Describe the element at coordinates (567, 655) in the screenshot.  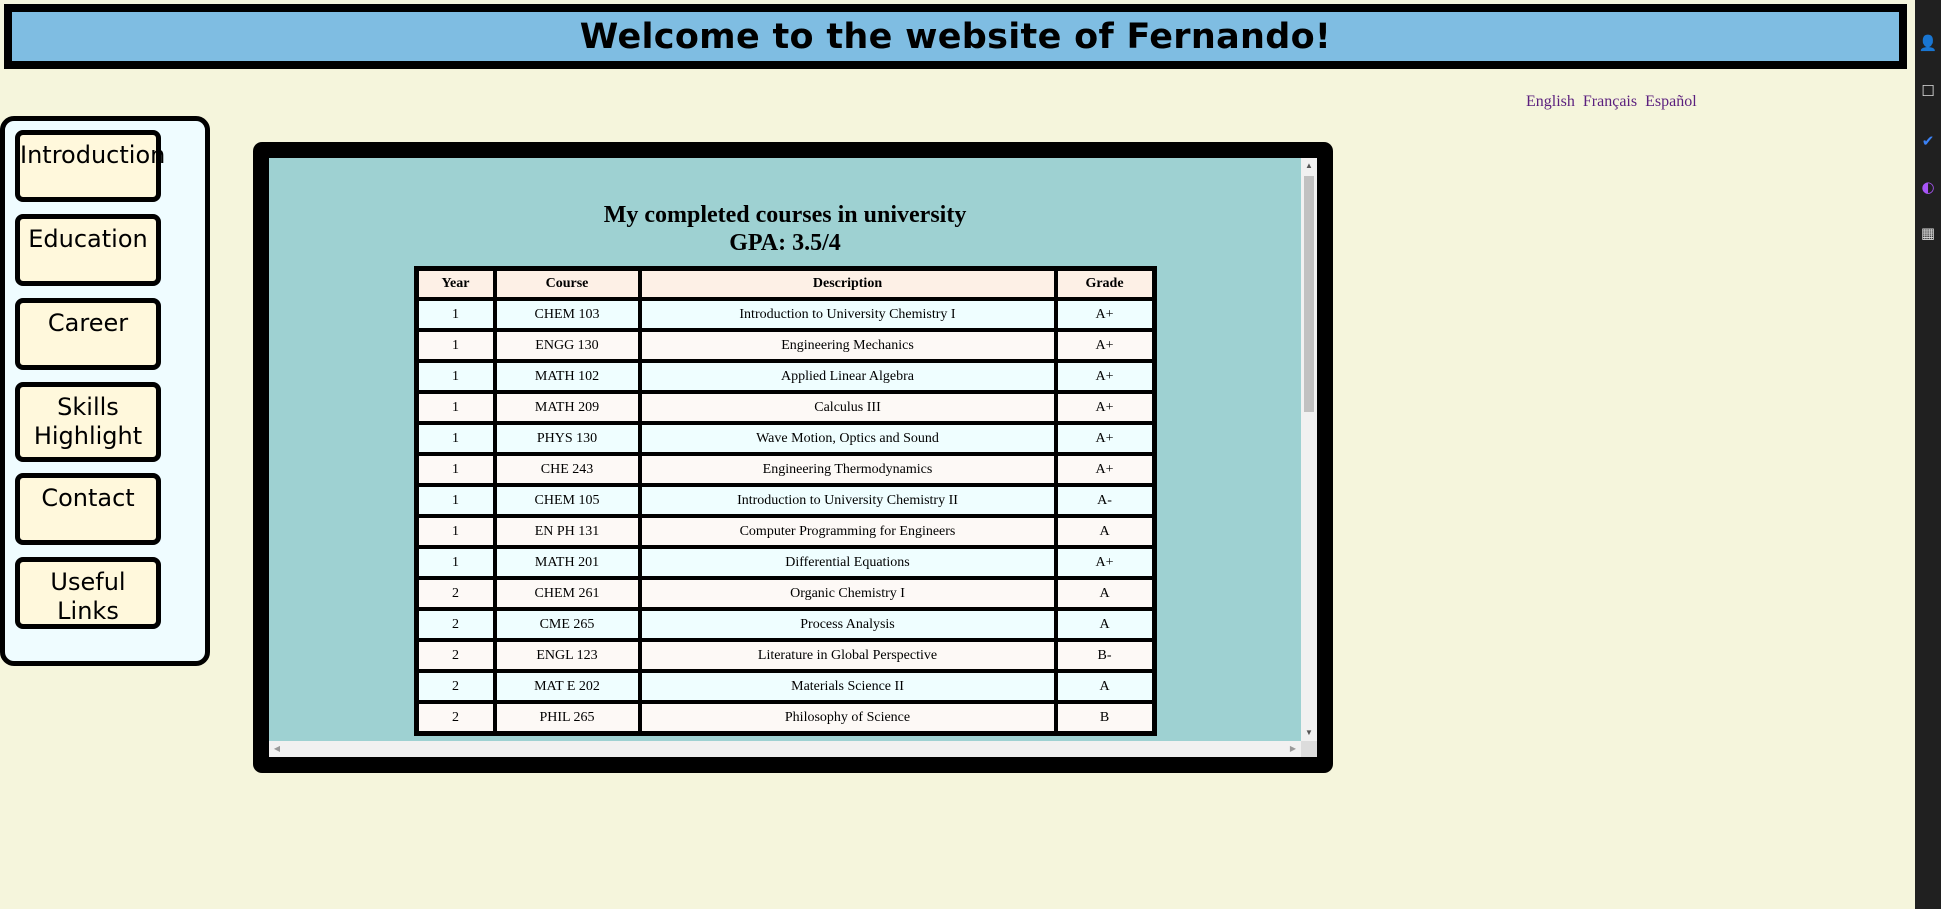
I see `cell-course: ENGL 123` at that location.